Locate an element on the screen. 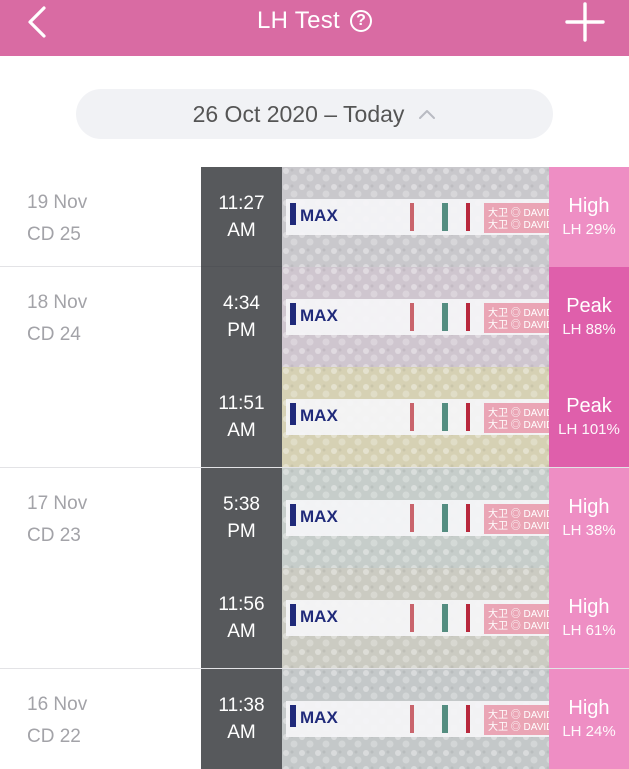  cycle-day: CD 23 is located at coordinates (54, 535).